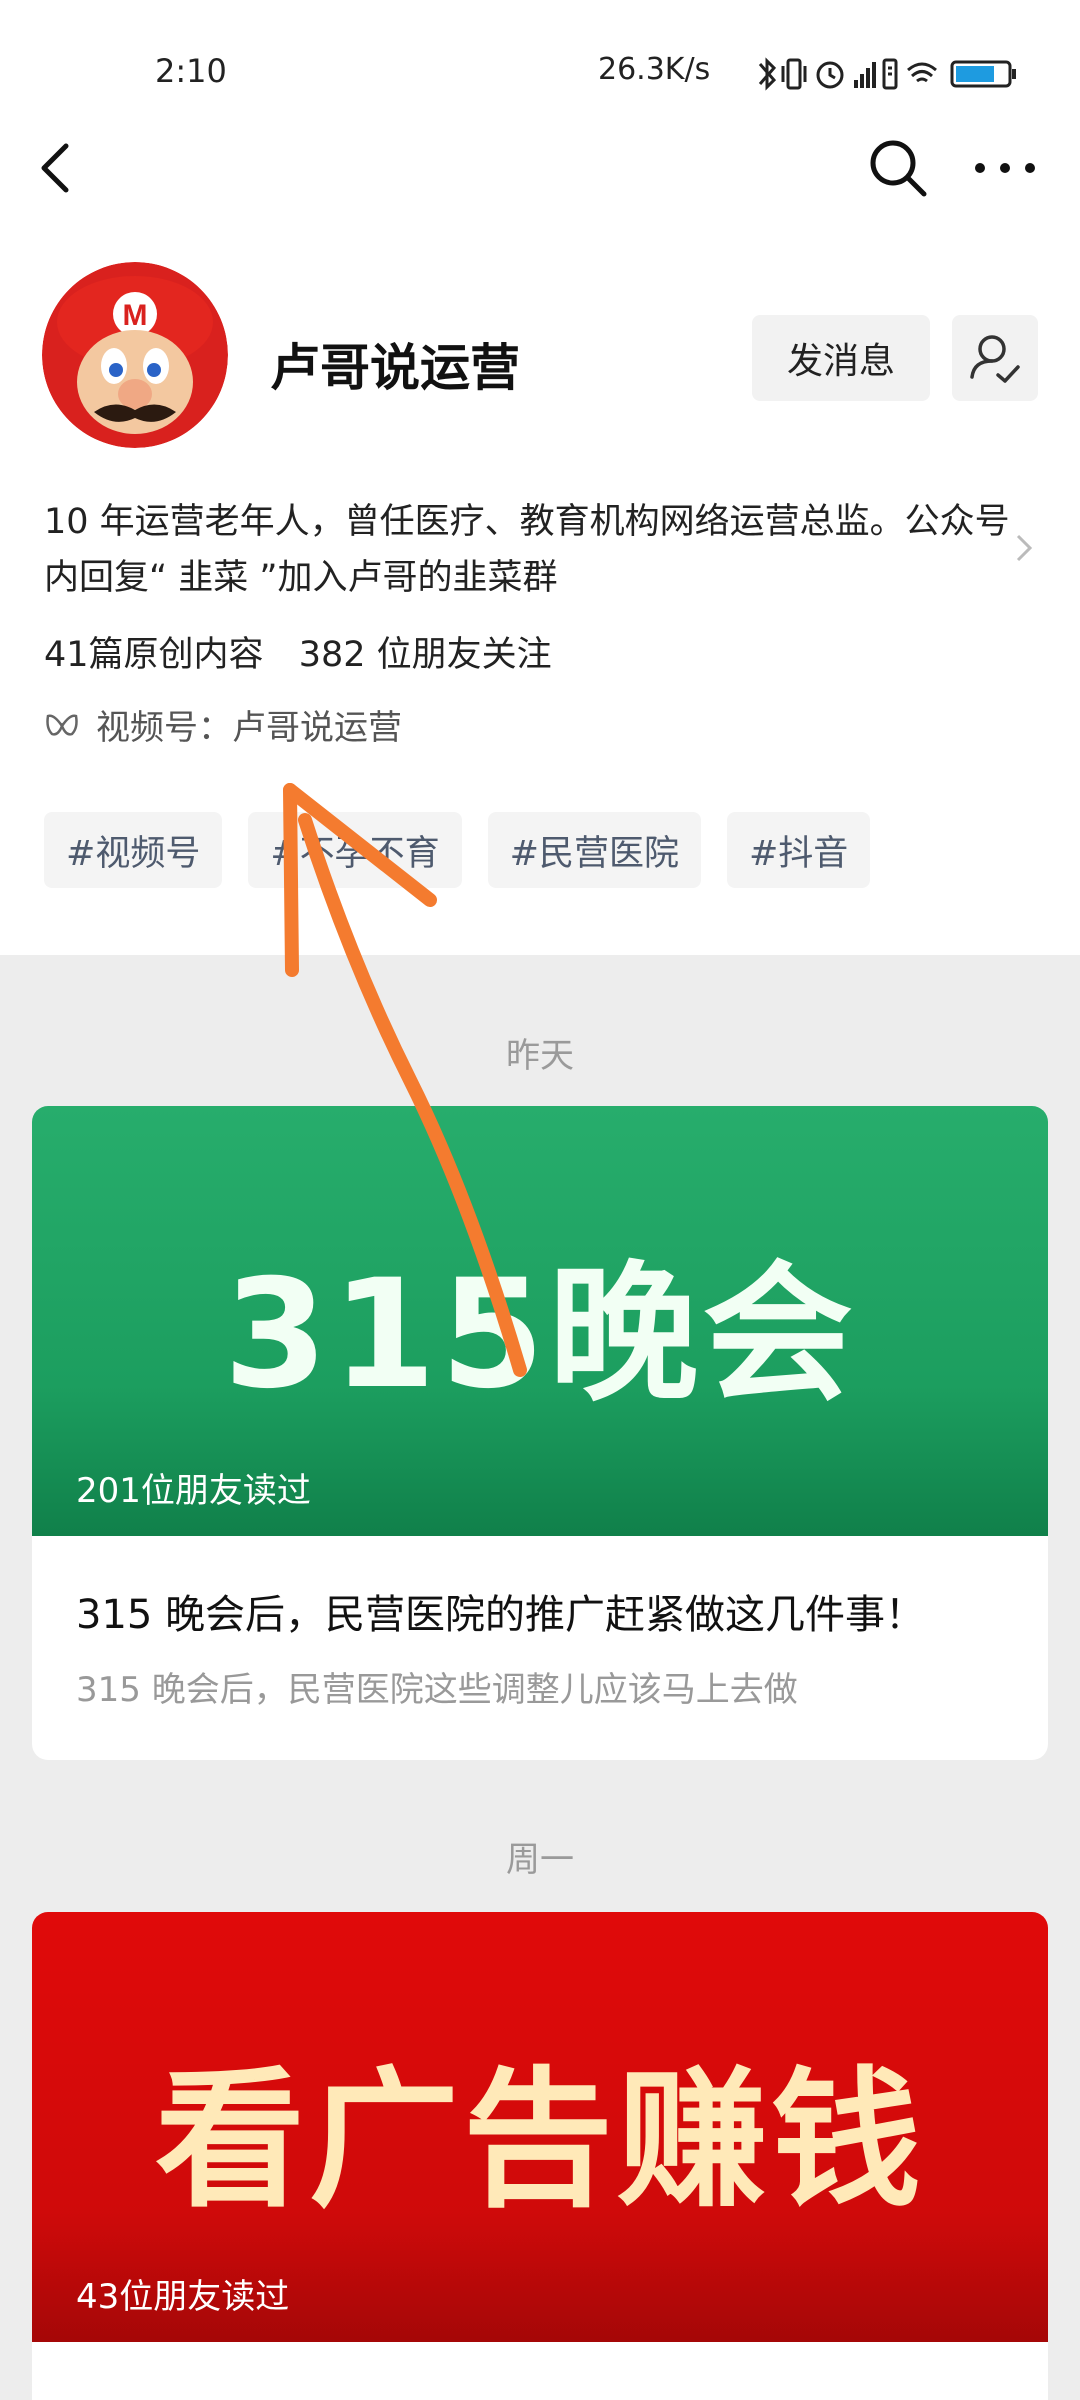 The width and height of the screenshot is (1080, 2400). What do you see at coordinates (193, 1491) in the screenshot?
I see `read-count: 201位朋友读过` at bounding box center [193, 1491].